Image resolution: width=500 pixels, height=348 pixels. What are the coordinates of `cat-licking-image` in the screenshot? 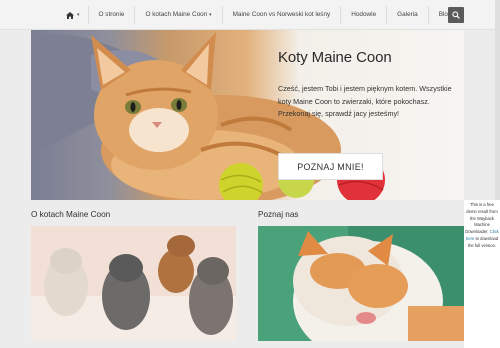 It's located at (361, 283).